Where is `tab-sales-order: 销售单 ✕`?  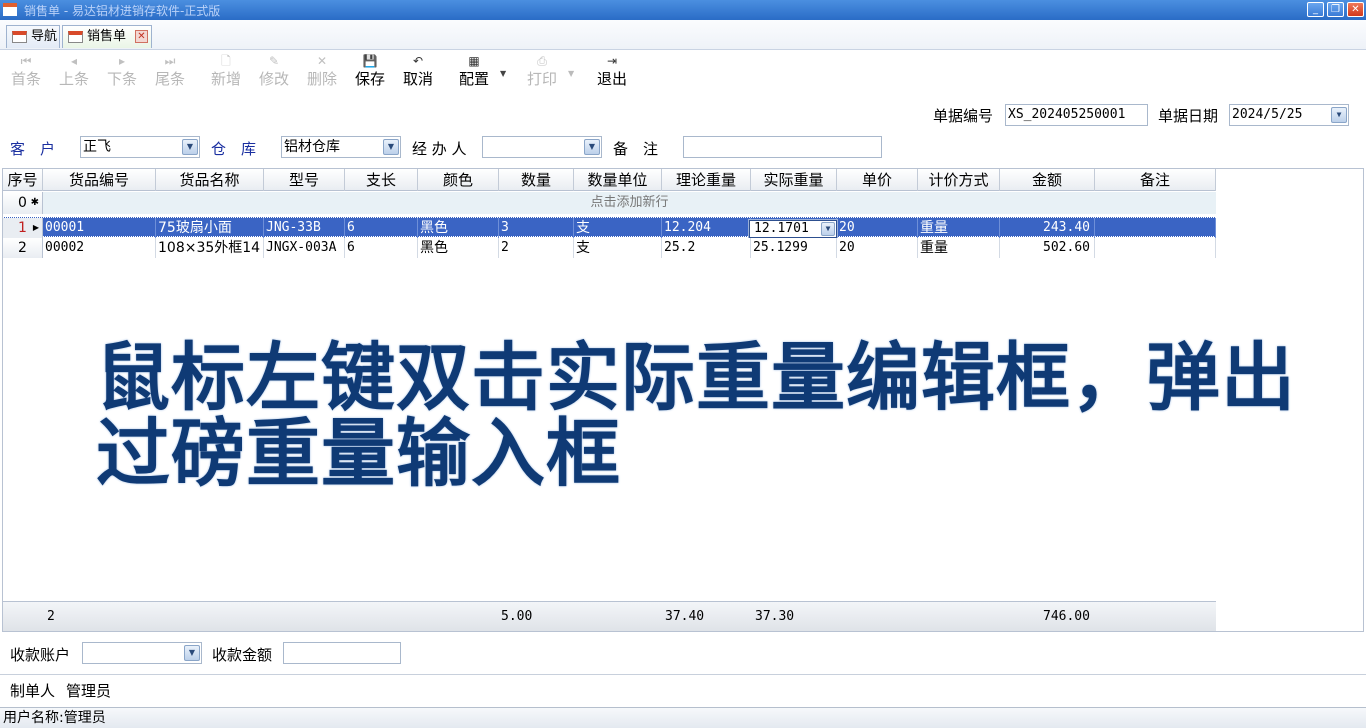 tab-sales-order: 销售单 ✕ is located at coordinates (107, 36).